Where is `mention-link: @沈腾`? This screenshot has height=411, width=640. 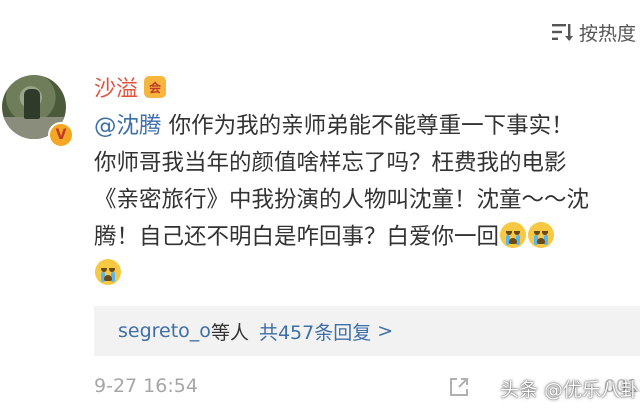
mention-link: @沈腾 is located at coordinates (128, 126).